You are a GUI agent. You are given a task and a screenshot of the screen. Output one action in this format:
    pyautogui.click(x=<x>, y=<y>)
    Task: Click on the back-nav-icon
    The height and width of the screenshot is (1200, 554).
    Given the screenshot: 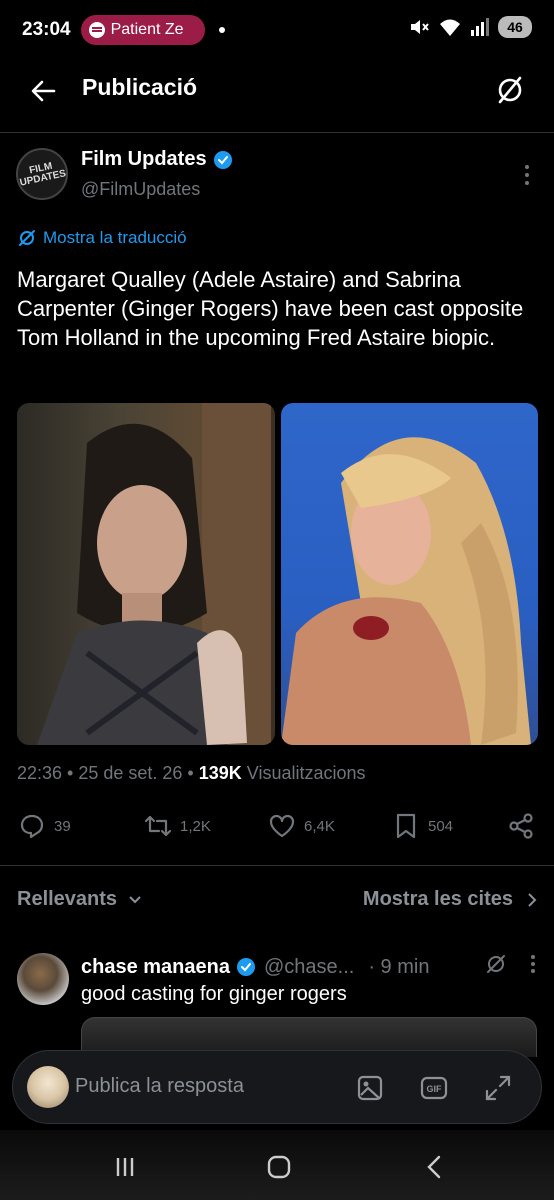 What is the action you would take?
    pyautogui.click(x=435, y=1167)
    